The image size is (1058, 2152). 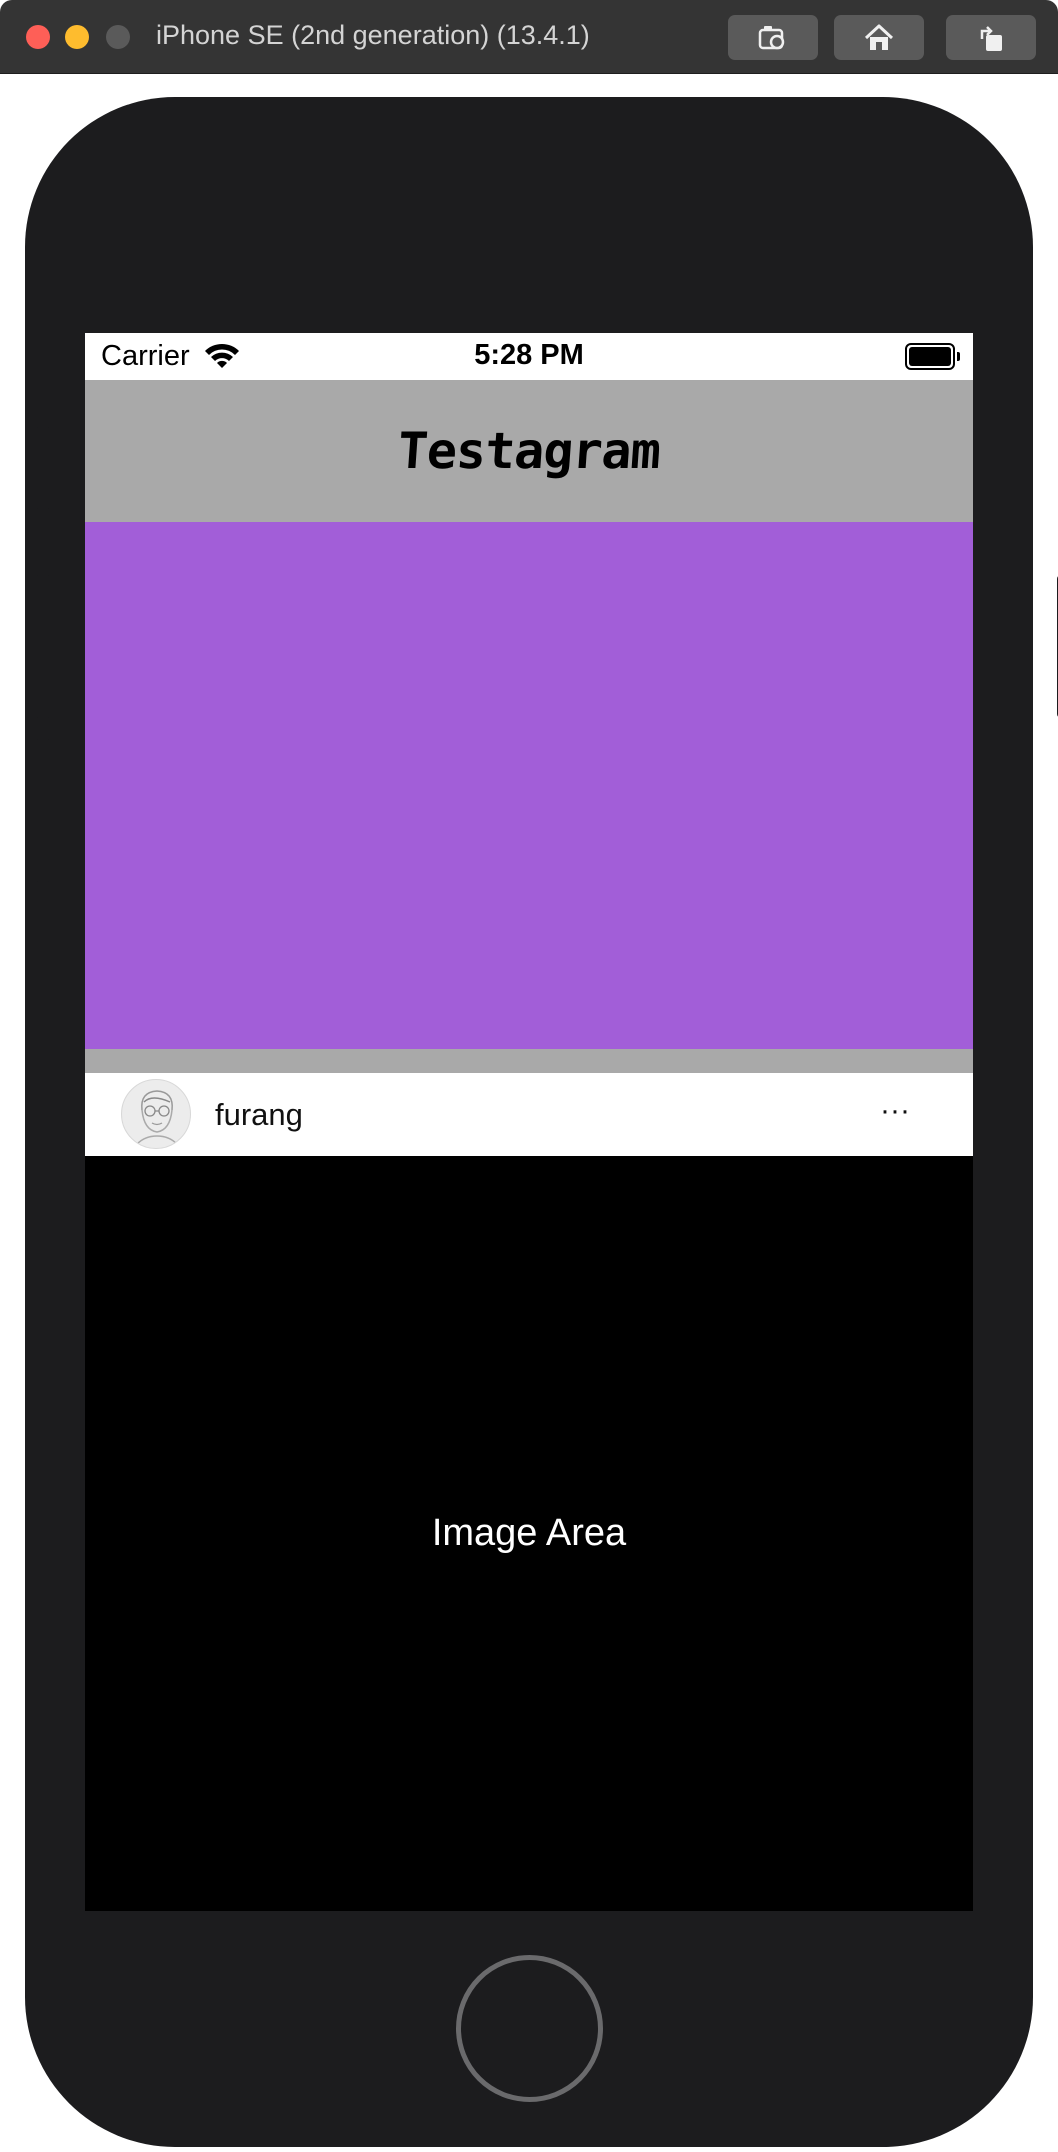 I want to click on mute-switch, so click(x=43, y=468).